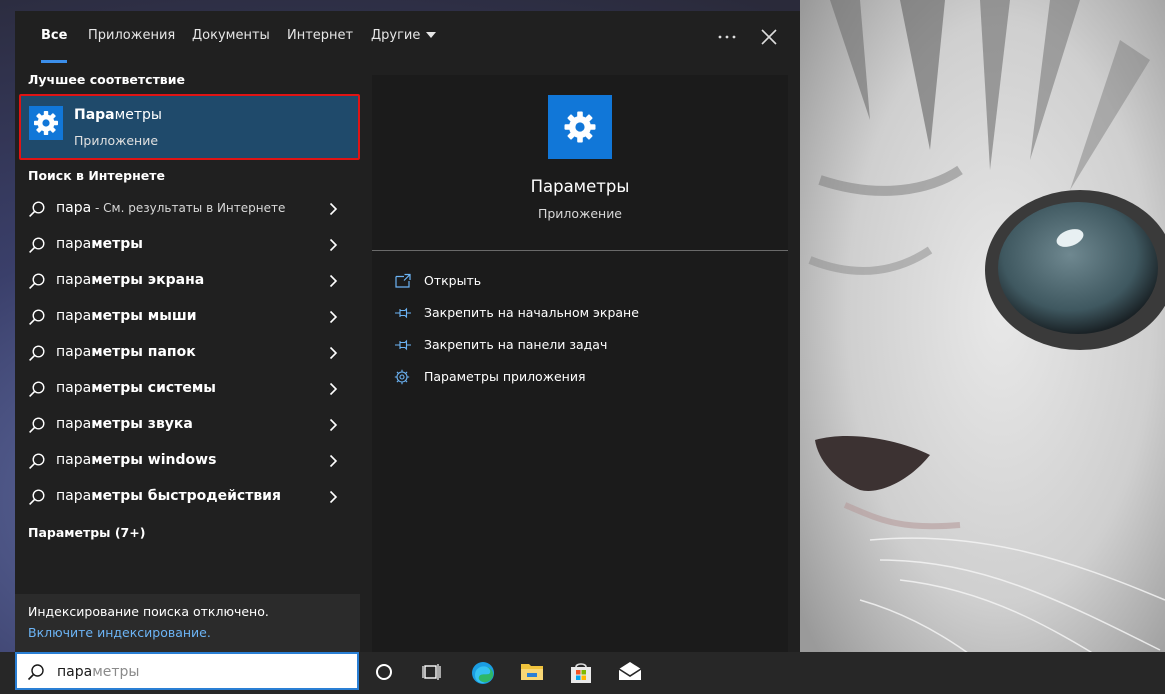 This screenshot has height=694, width=1165. Describe the element at coordinates (403, 280) in the screenshot. I see `open-window-icon` at that location.